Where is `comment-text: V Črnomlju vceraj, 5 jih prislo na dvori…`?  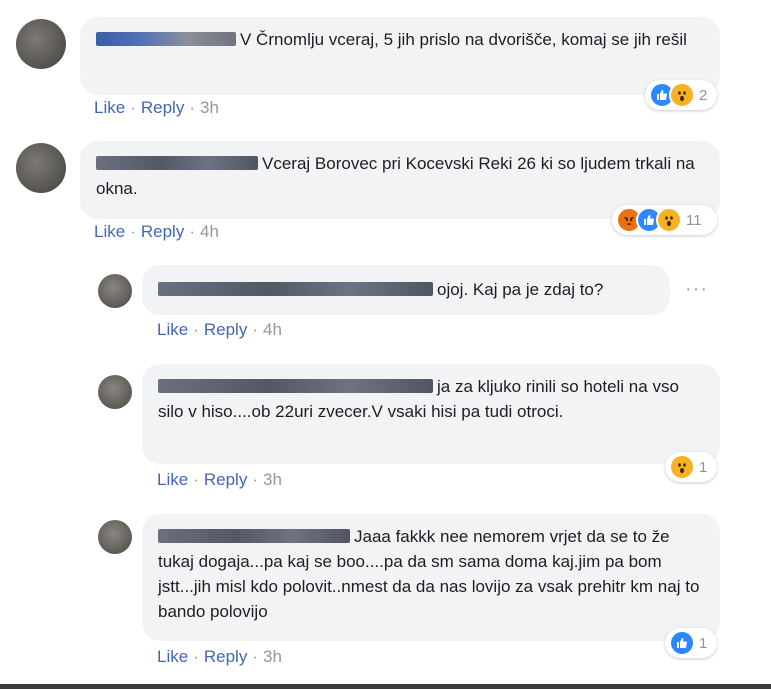
comment-text: V Črnomlju vceraj, 5 jih prislo na dvori… is located at coordinates (463, 39).